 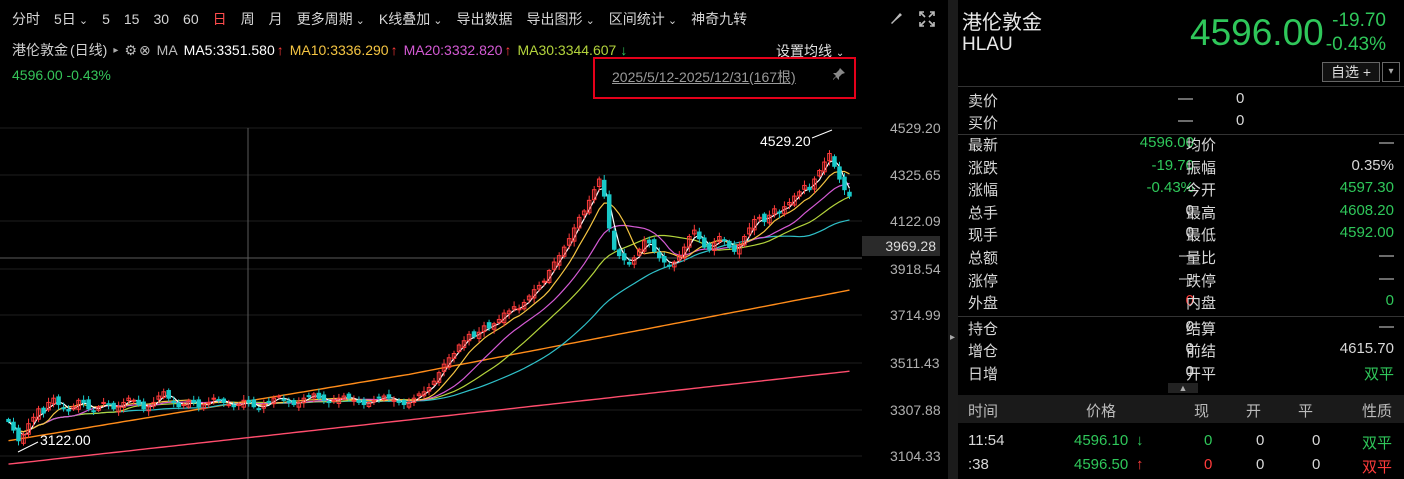 I want to click on tick-col-header: 开, so click(x=1254, y=411).